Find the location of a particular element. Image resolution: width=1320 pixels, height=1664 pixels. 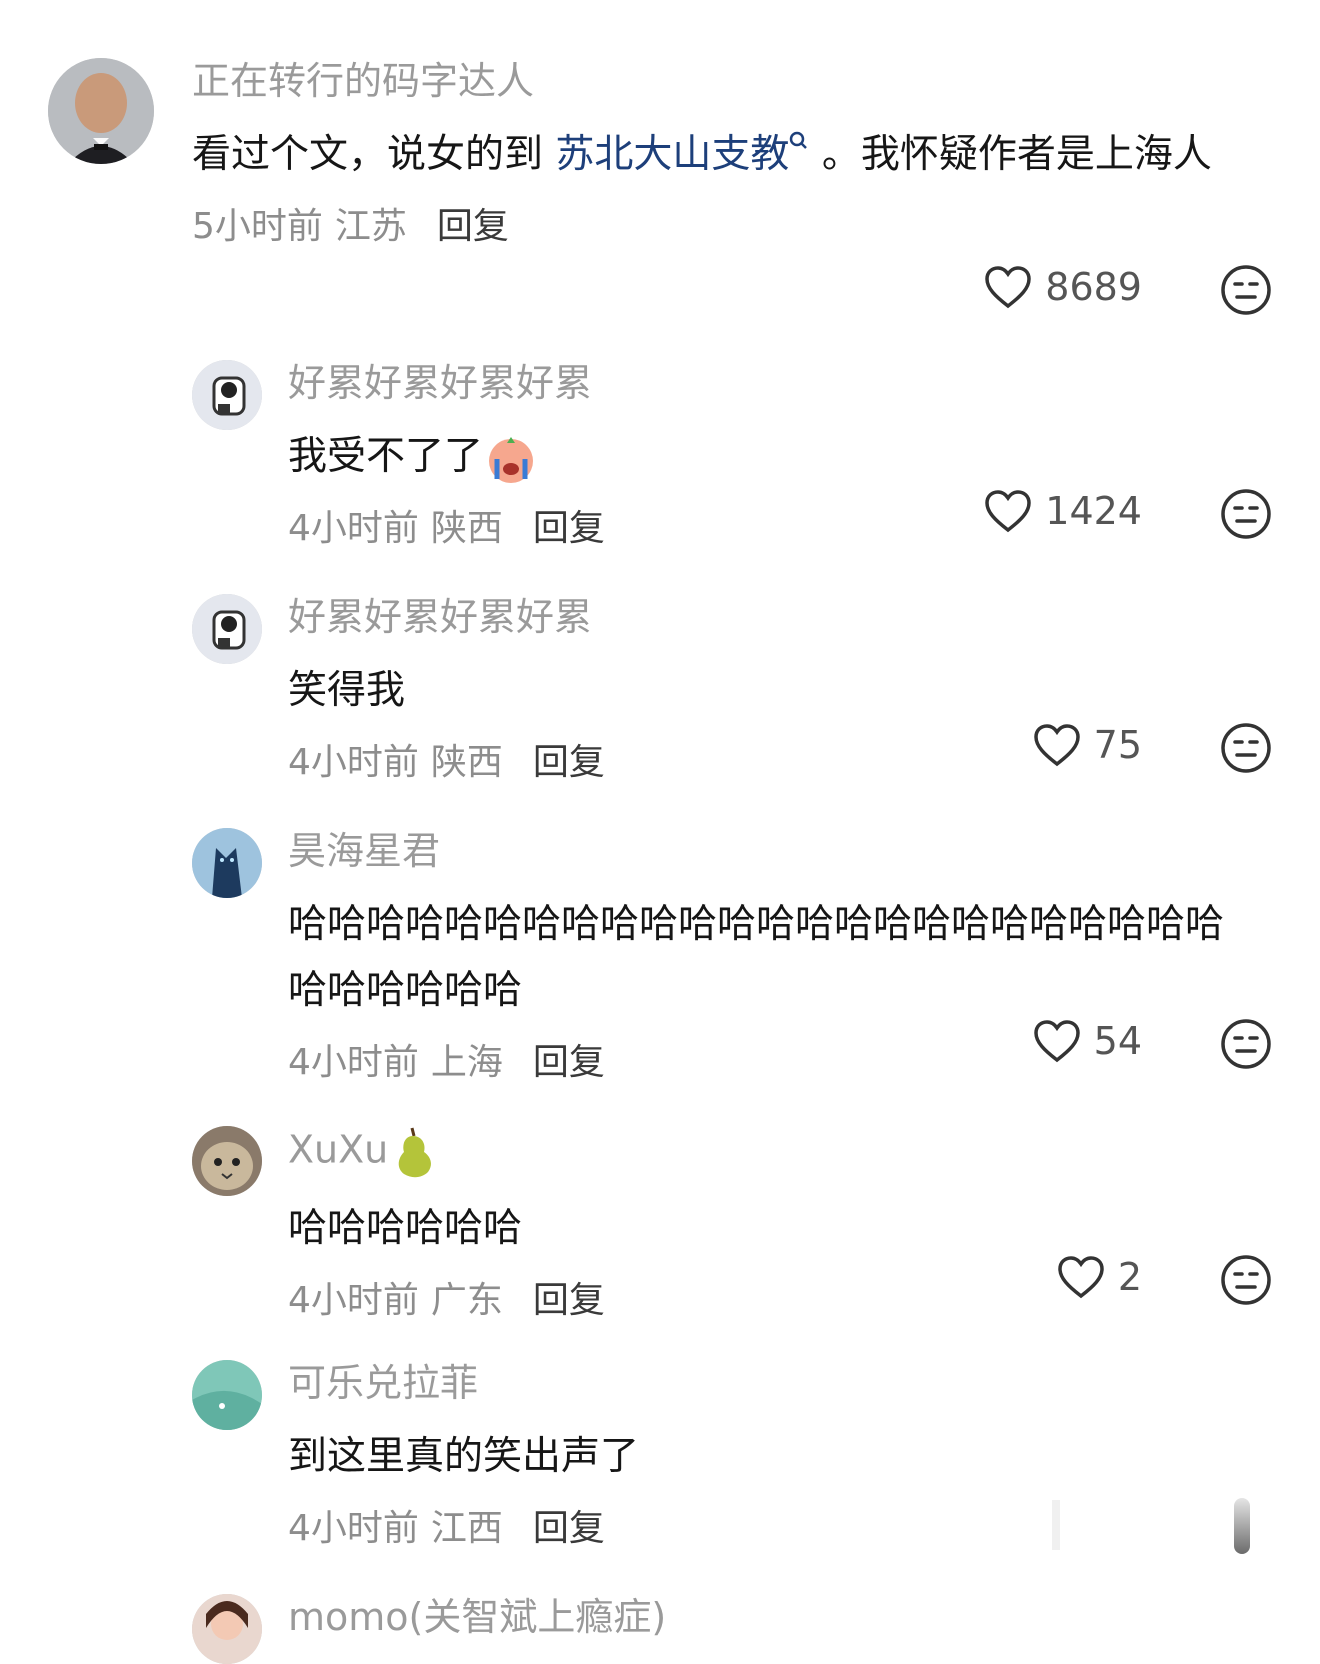

comment-username: momo(关智斌上瘾症) is located at coordinates (477, 1617).